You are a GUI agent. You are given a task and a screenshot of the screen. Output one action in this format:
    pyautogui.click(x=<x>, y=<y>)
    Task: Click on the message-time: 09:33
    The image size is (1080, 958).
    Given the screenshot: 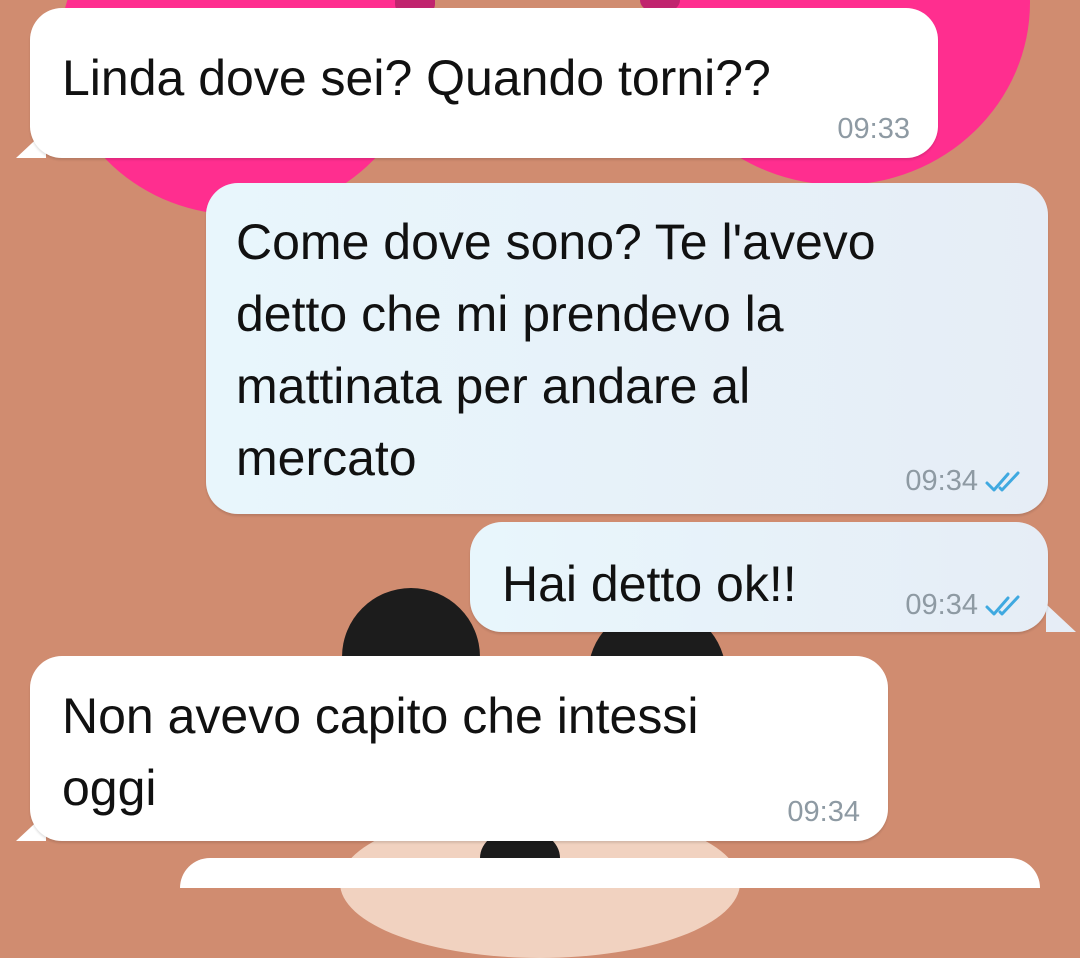 What is the action you would take?
    pyautogui.click(x=873, y=129)
    